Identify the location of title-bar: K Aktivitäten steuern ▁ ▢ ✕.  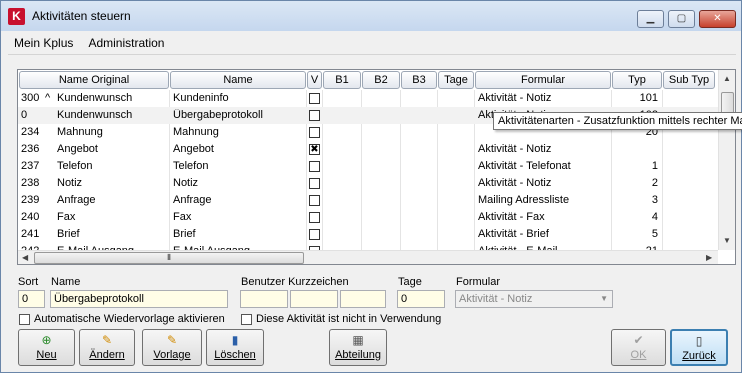
(371, 16).